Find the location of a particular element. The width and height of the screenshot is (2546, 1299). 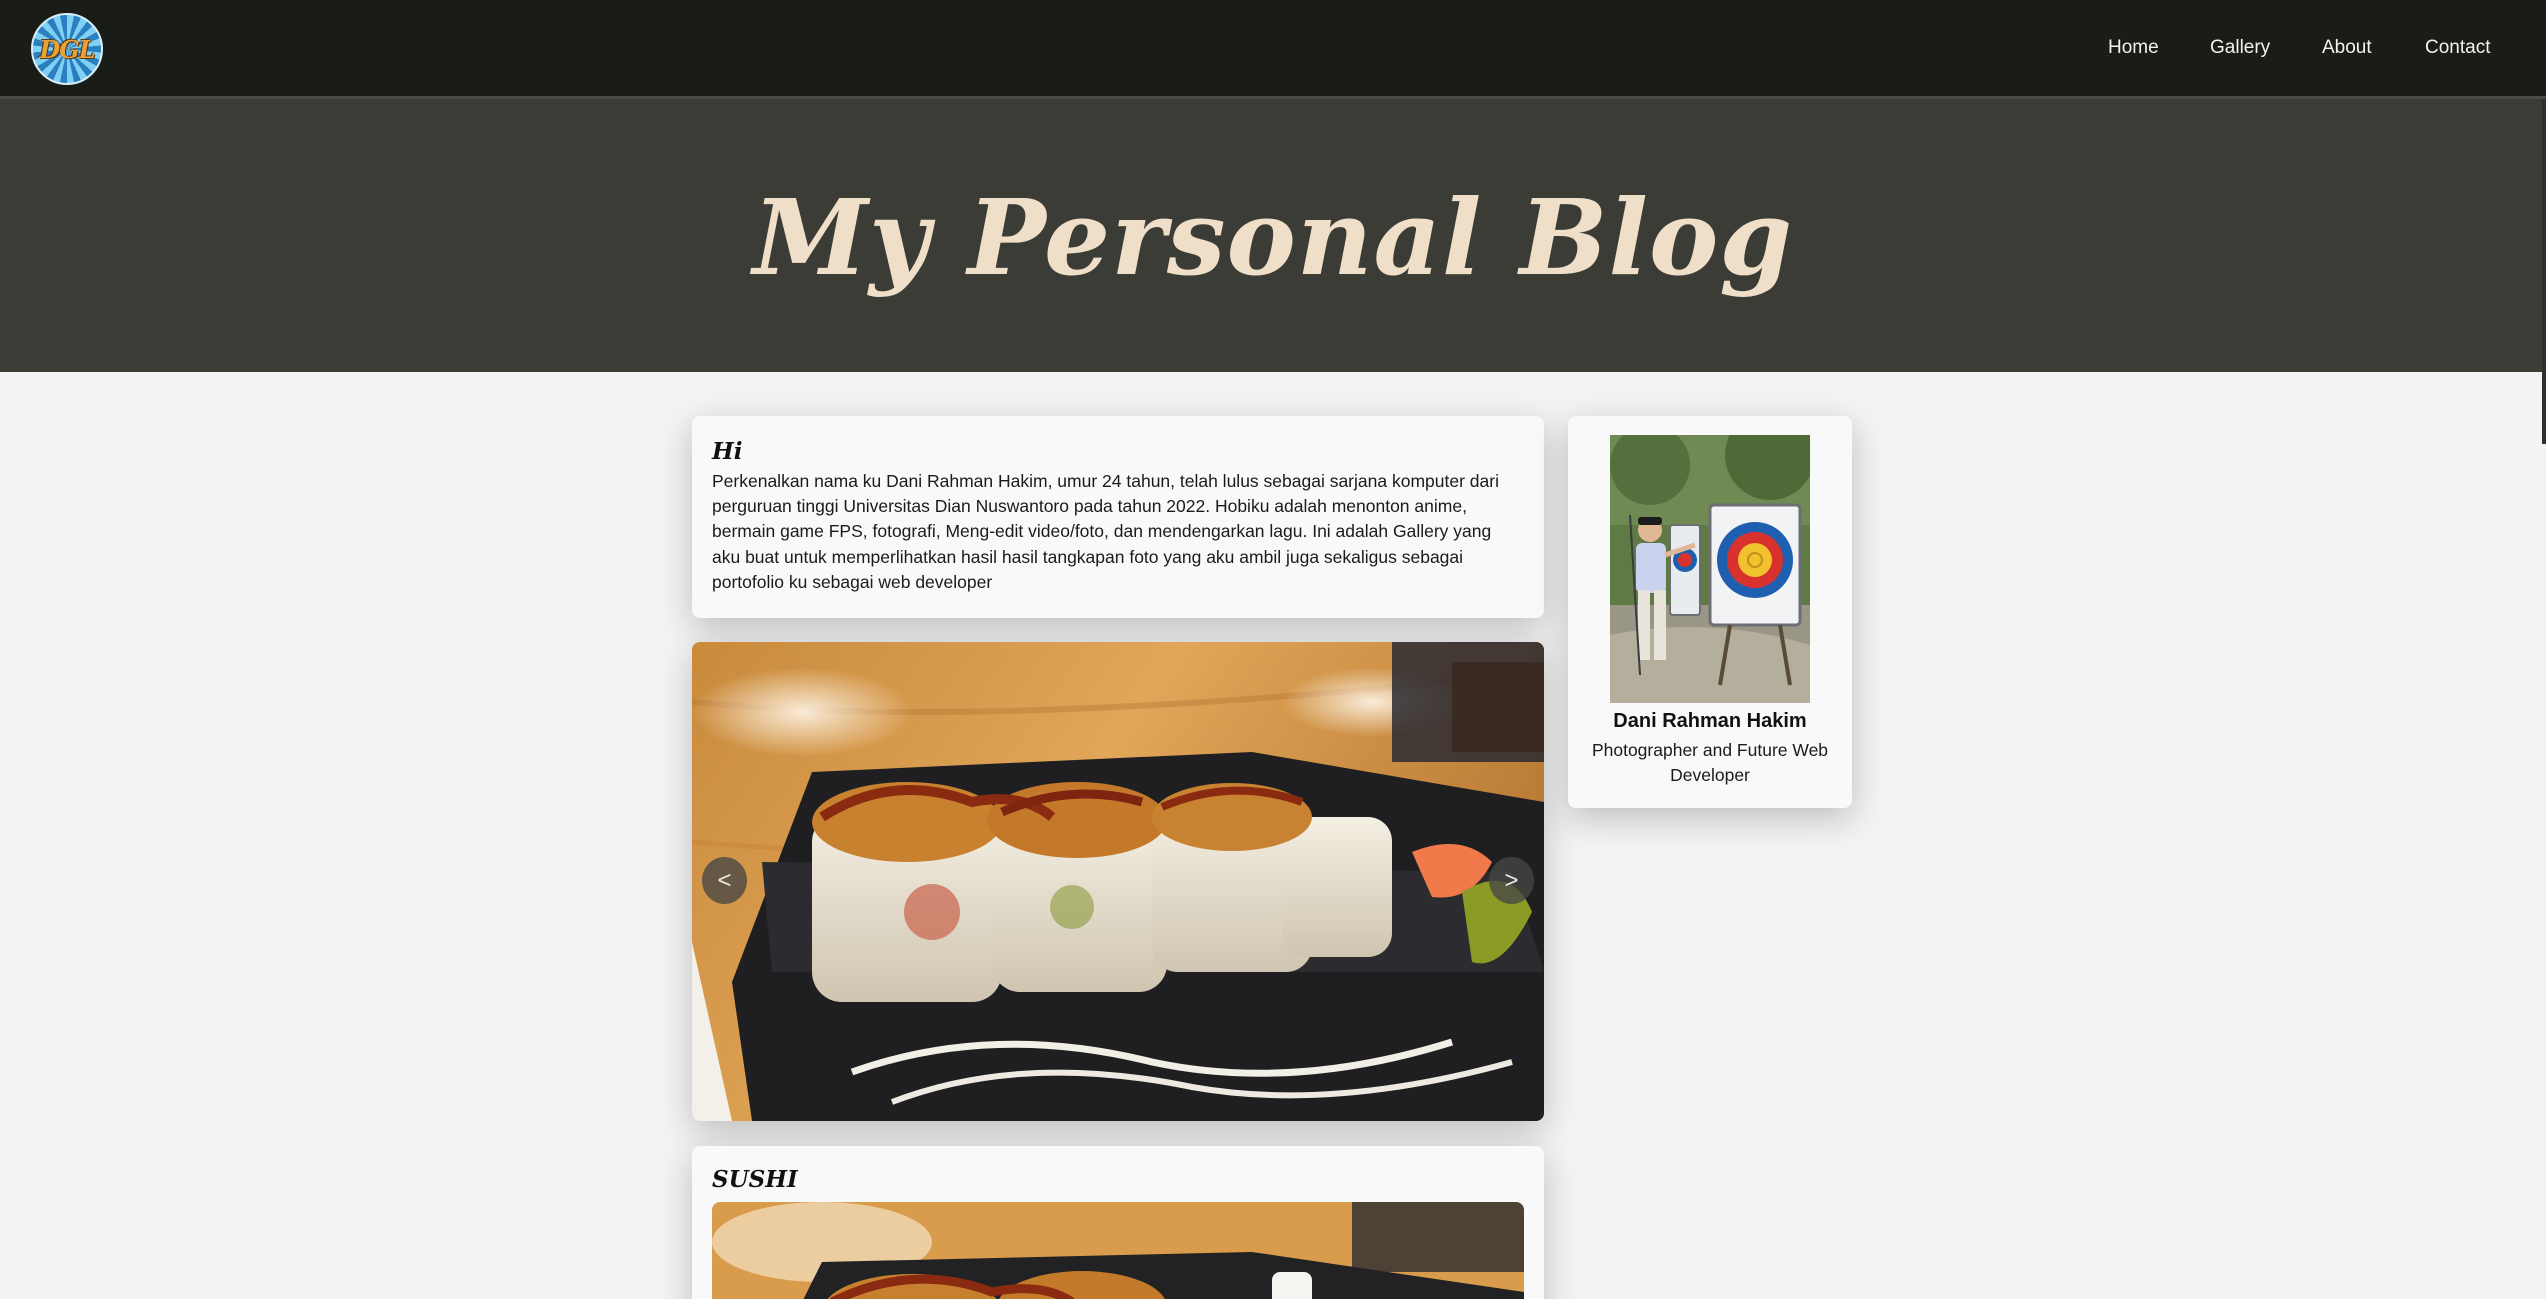

post-card-sushi: SUSHI is located at coordinates (1118, 1222).